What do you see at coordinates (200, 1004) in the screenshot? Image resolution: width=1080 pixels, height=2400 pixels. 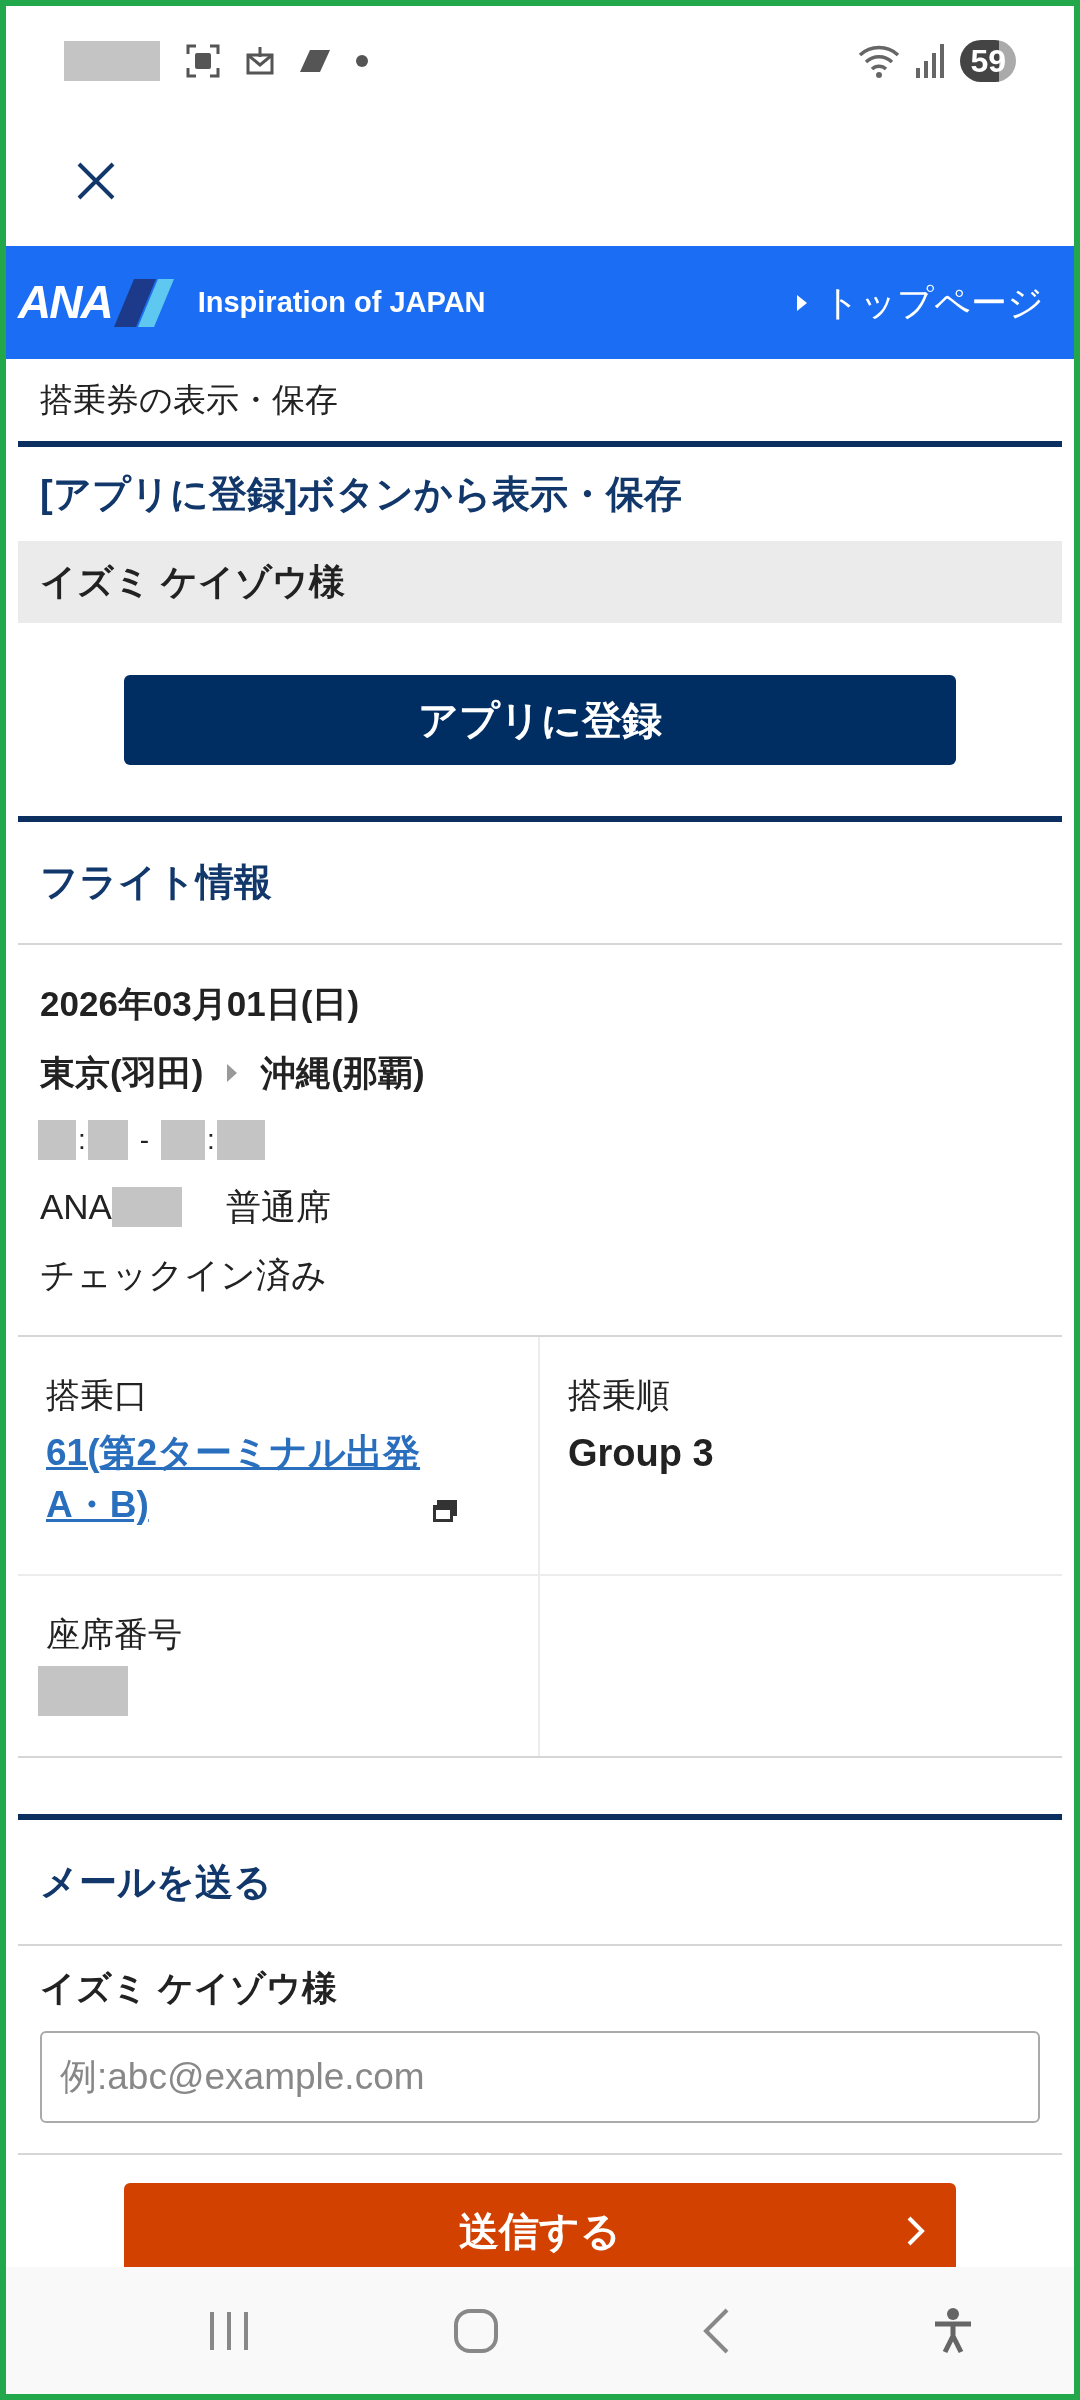 I see `flight-date: 2026年03月01日(日)` at bounding box center [200, 1004].